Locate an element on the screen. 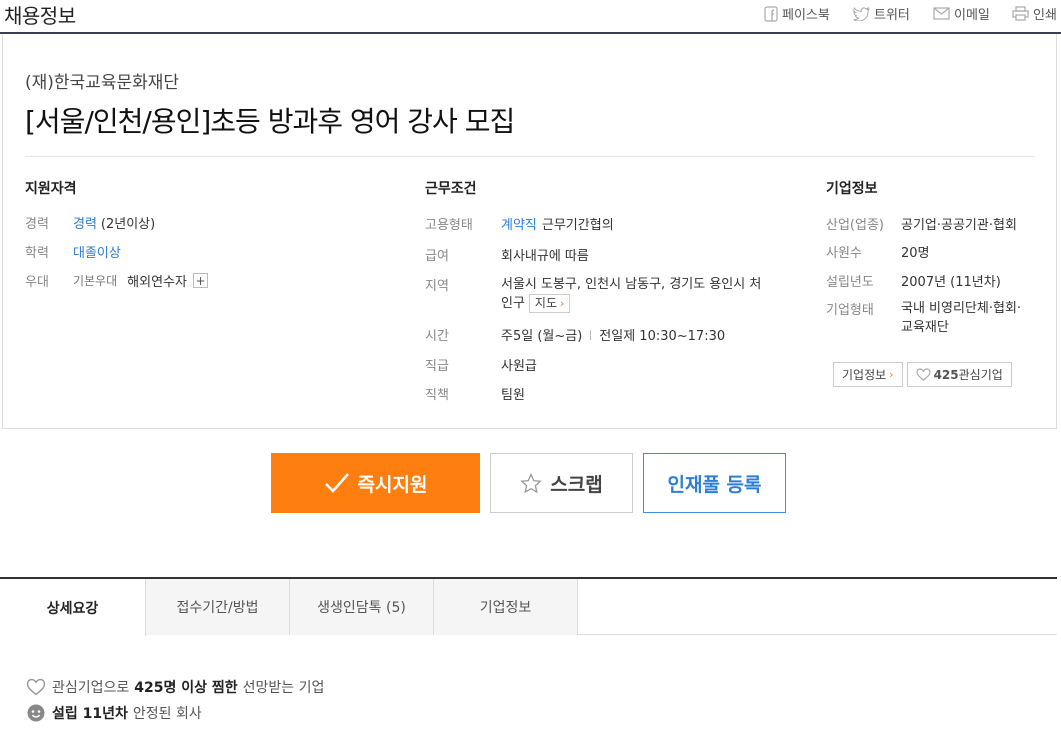 Image resolution: width=1061 pixels, height=740 pixels. detail-tabs: 상세요강 접수기간/방법 생생인담톡 (5) 기업정보 is located at coordinates (528, 606).